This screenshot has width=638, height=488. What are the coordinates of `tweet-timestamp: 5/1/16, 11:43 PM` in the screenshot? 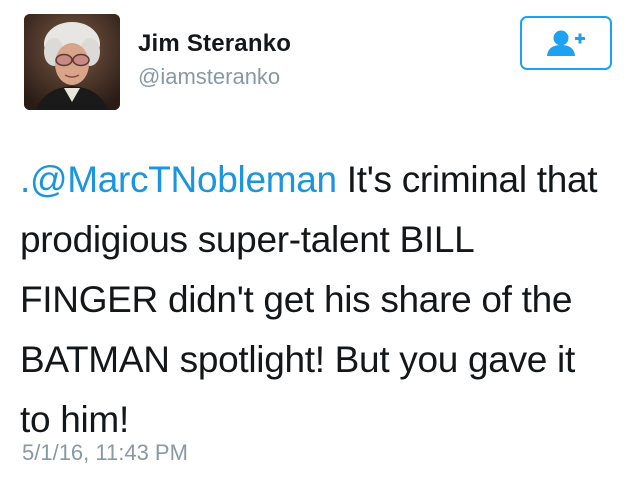 It's located at (105, 453).